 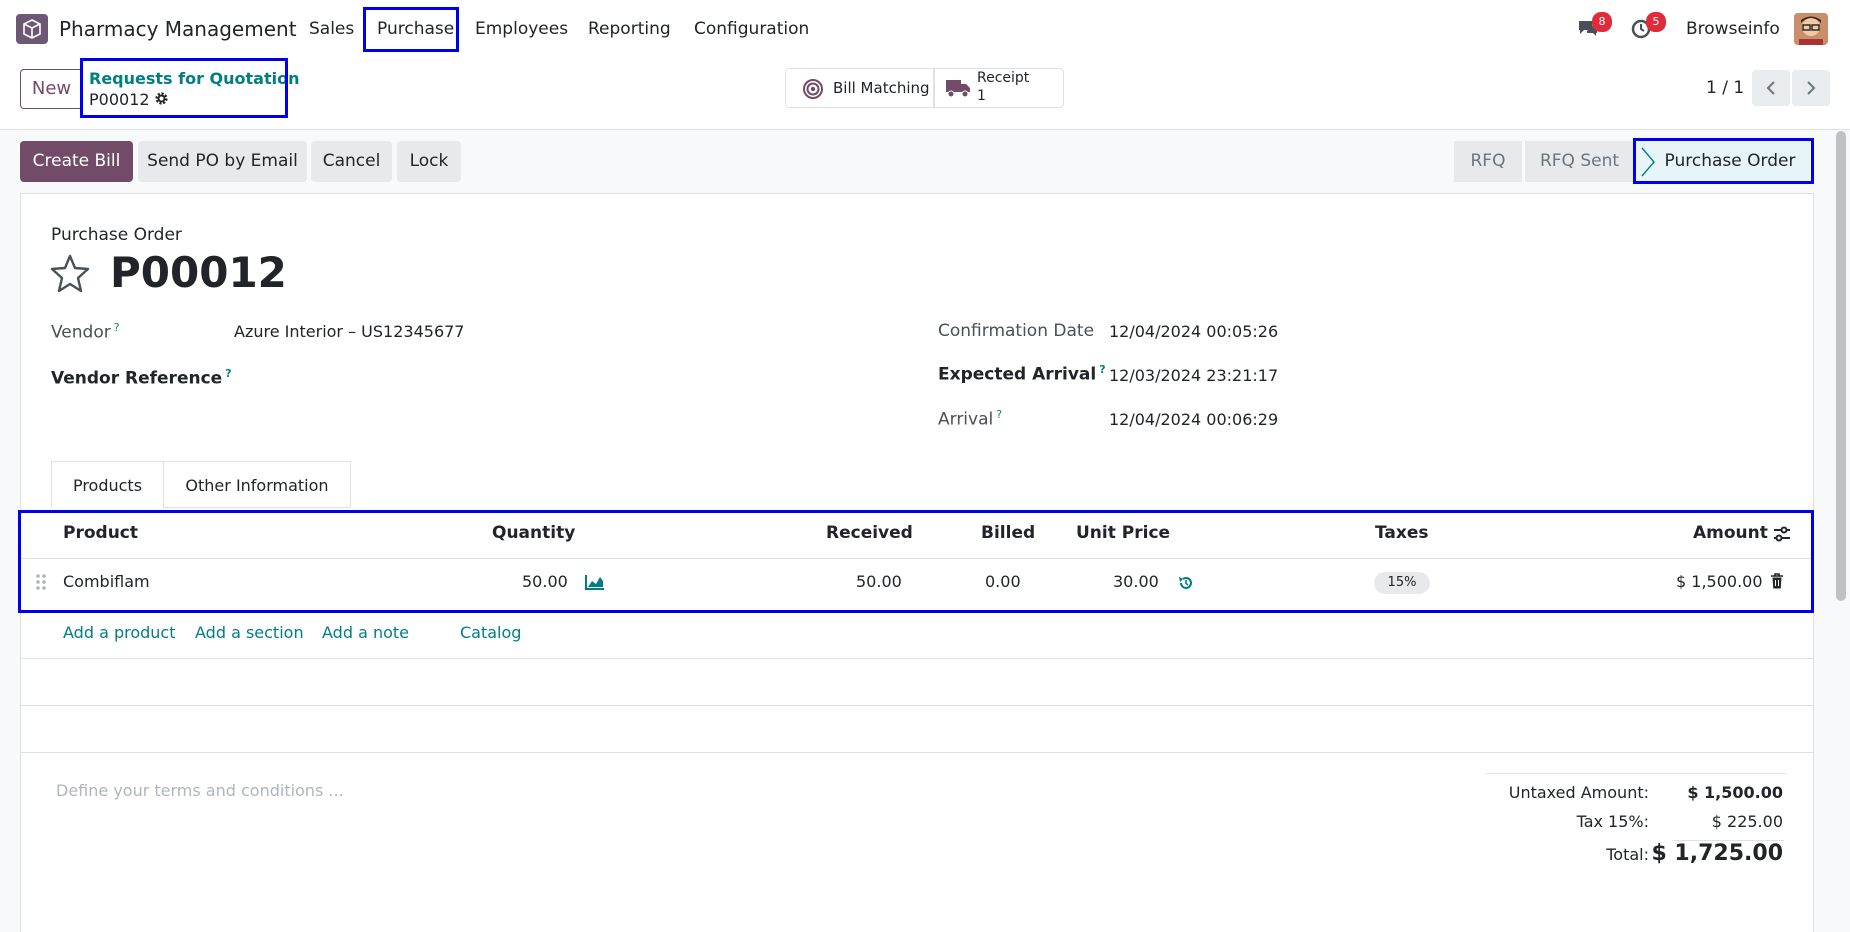 What do you see at coordinates (545, 581) in the screenshot?
I see `line-quantity: 50.00` at bounding box center [545, 581].